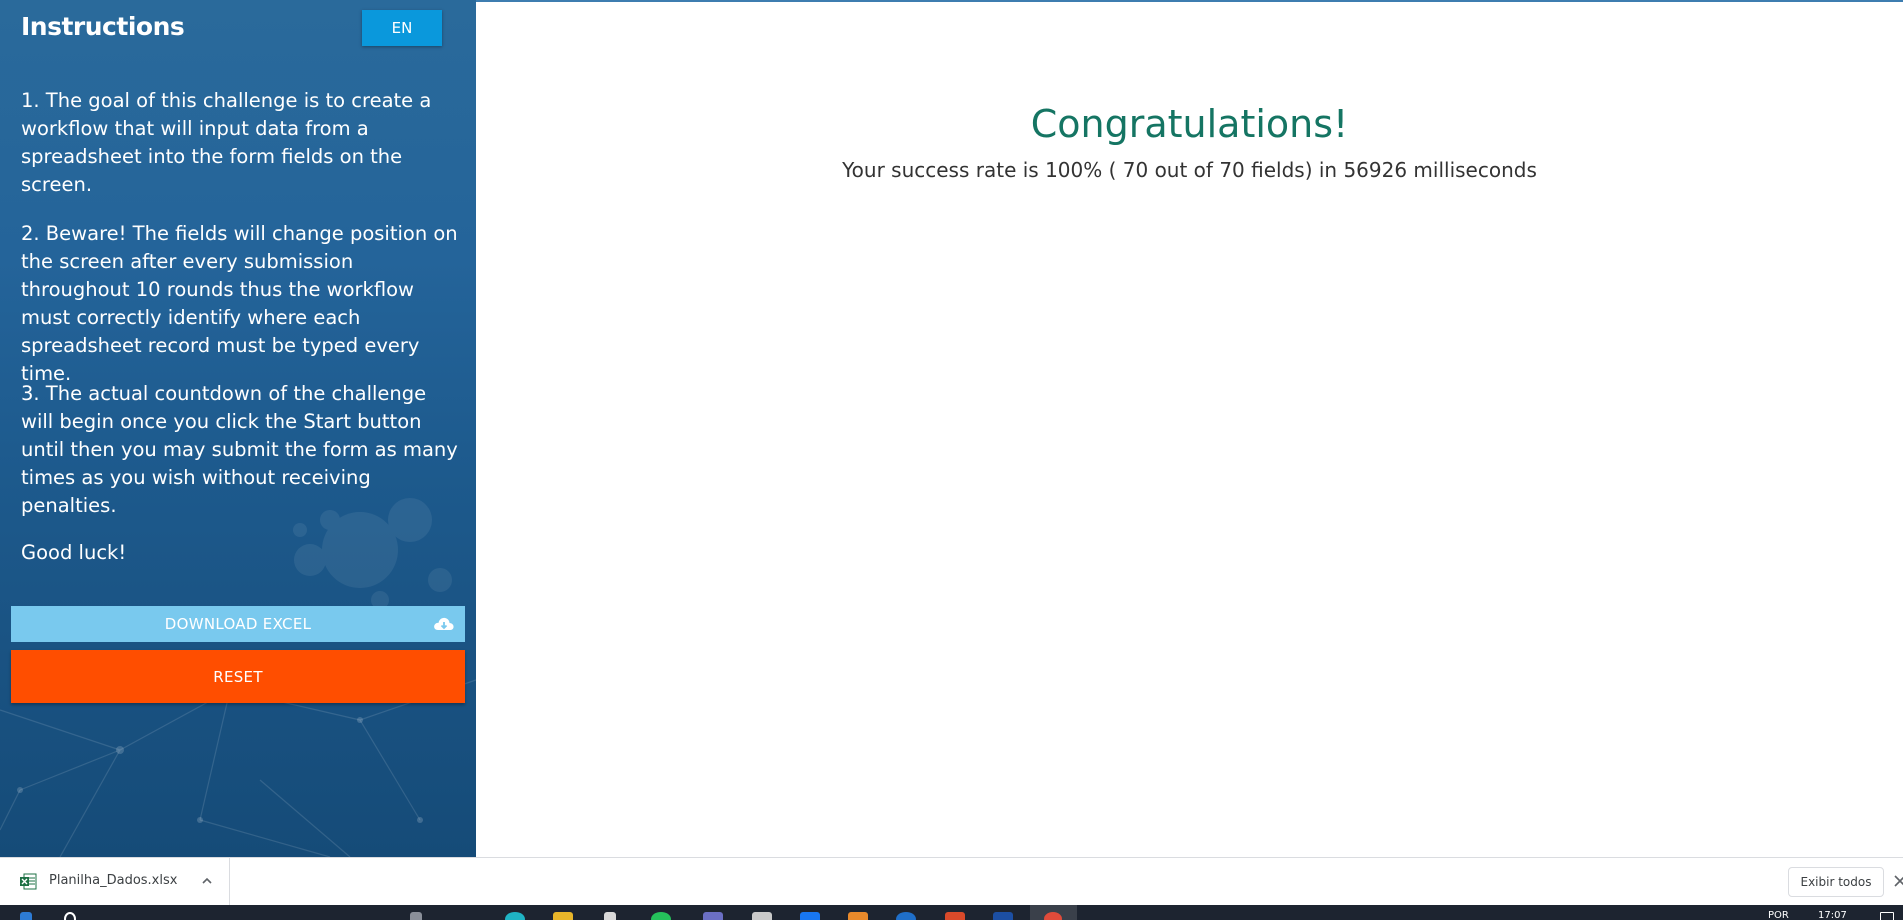 The height and width of the screenshot is (920, 1903). What do you see at coordinates (713, 916) in the screenshot?
I see `teams-icon` at bounding box center [713, 916].